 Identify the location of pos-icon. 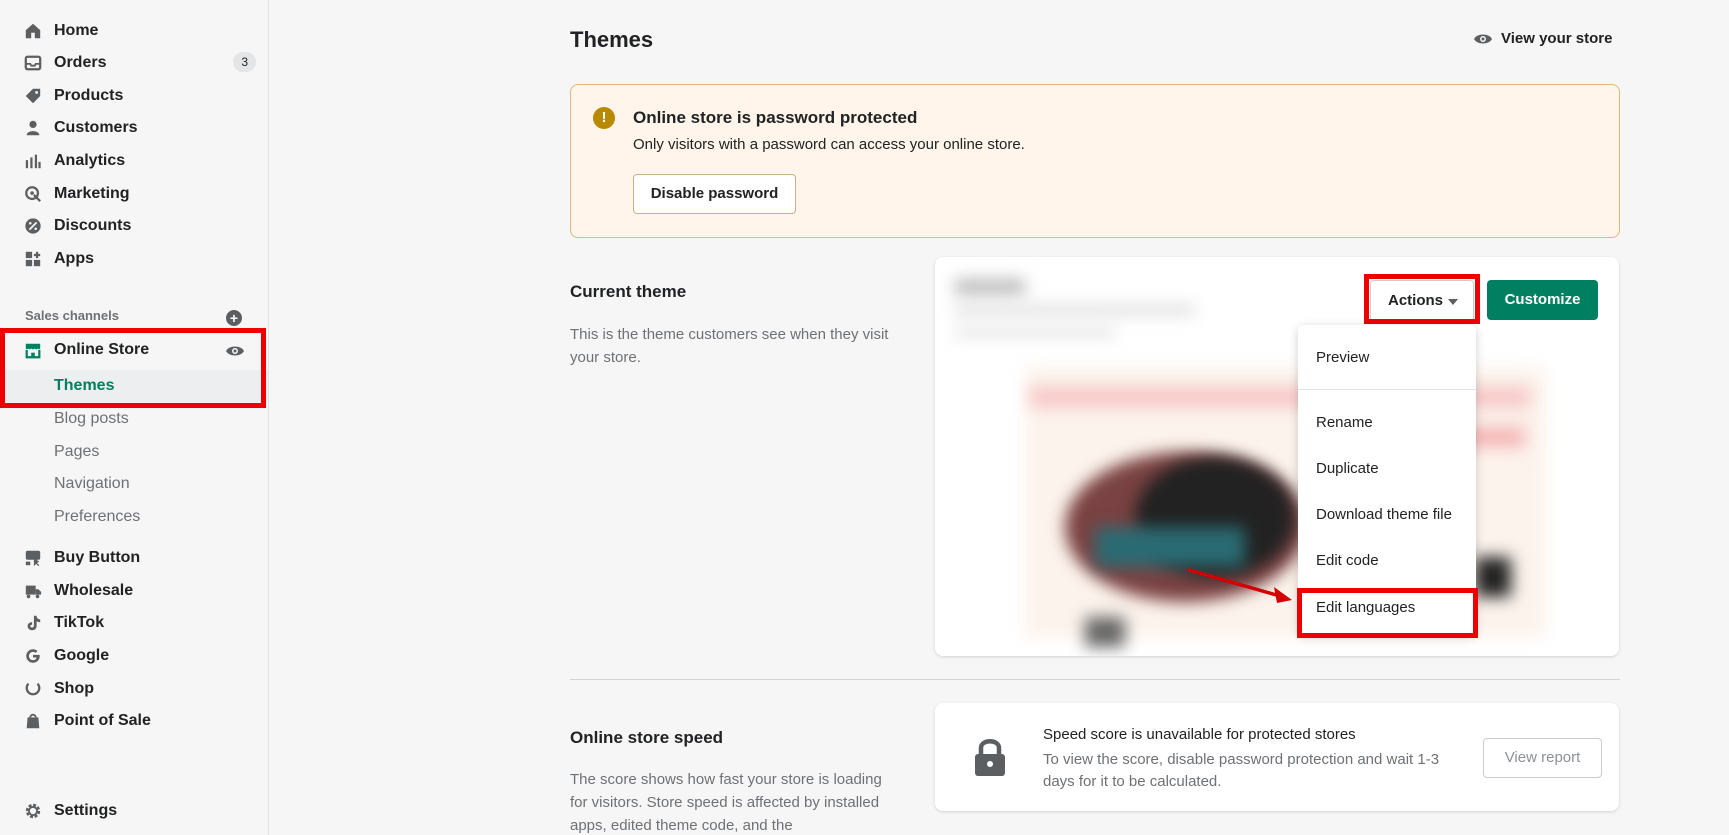
(33, 721).